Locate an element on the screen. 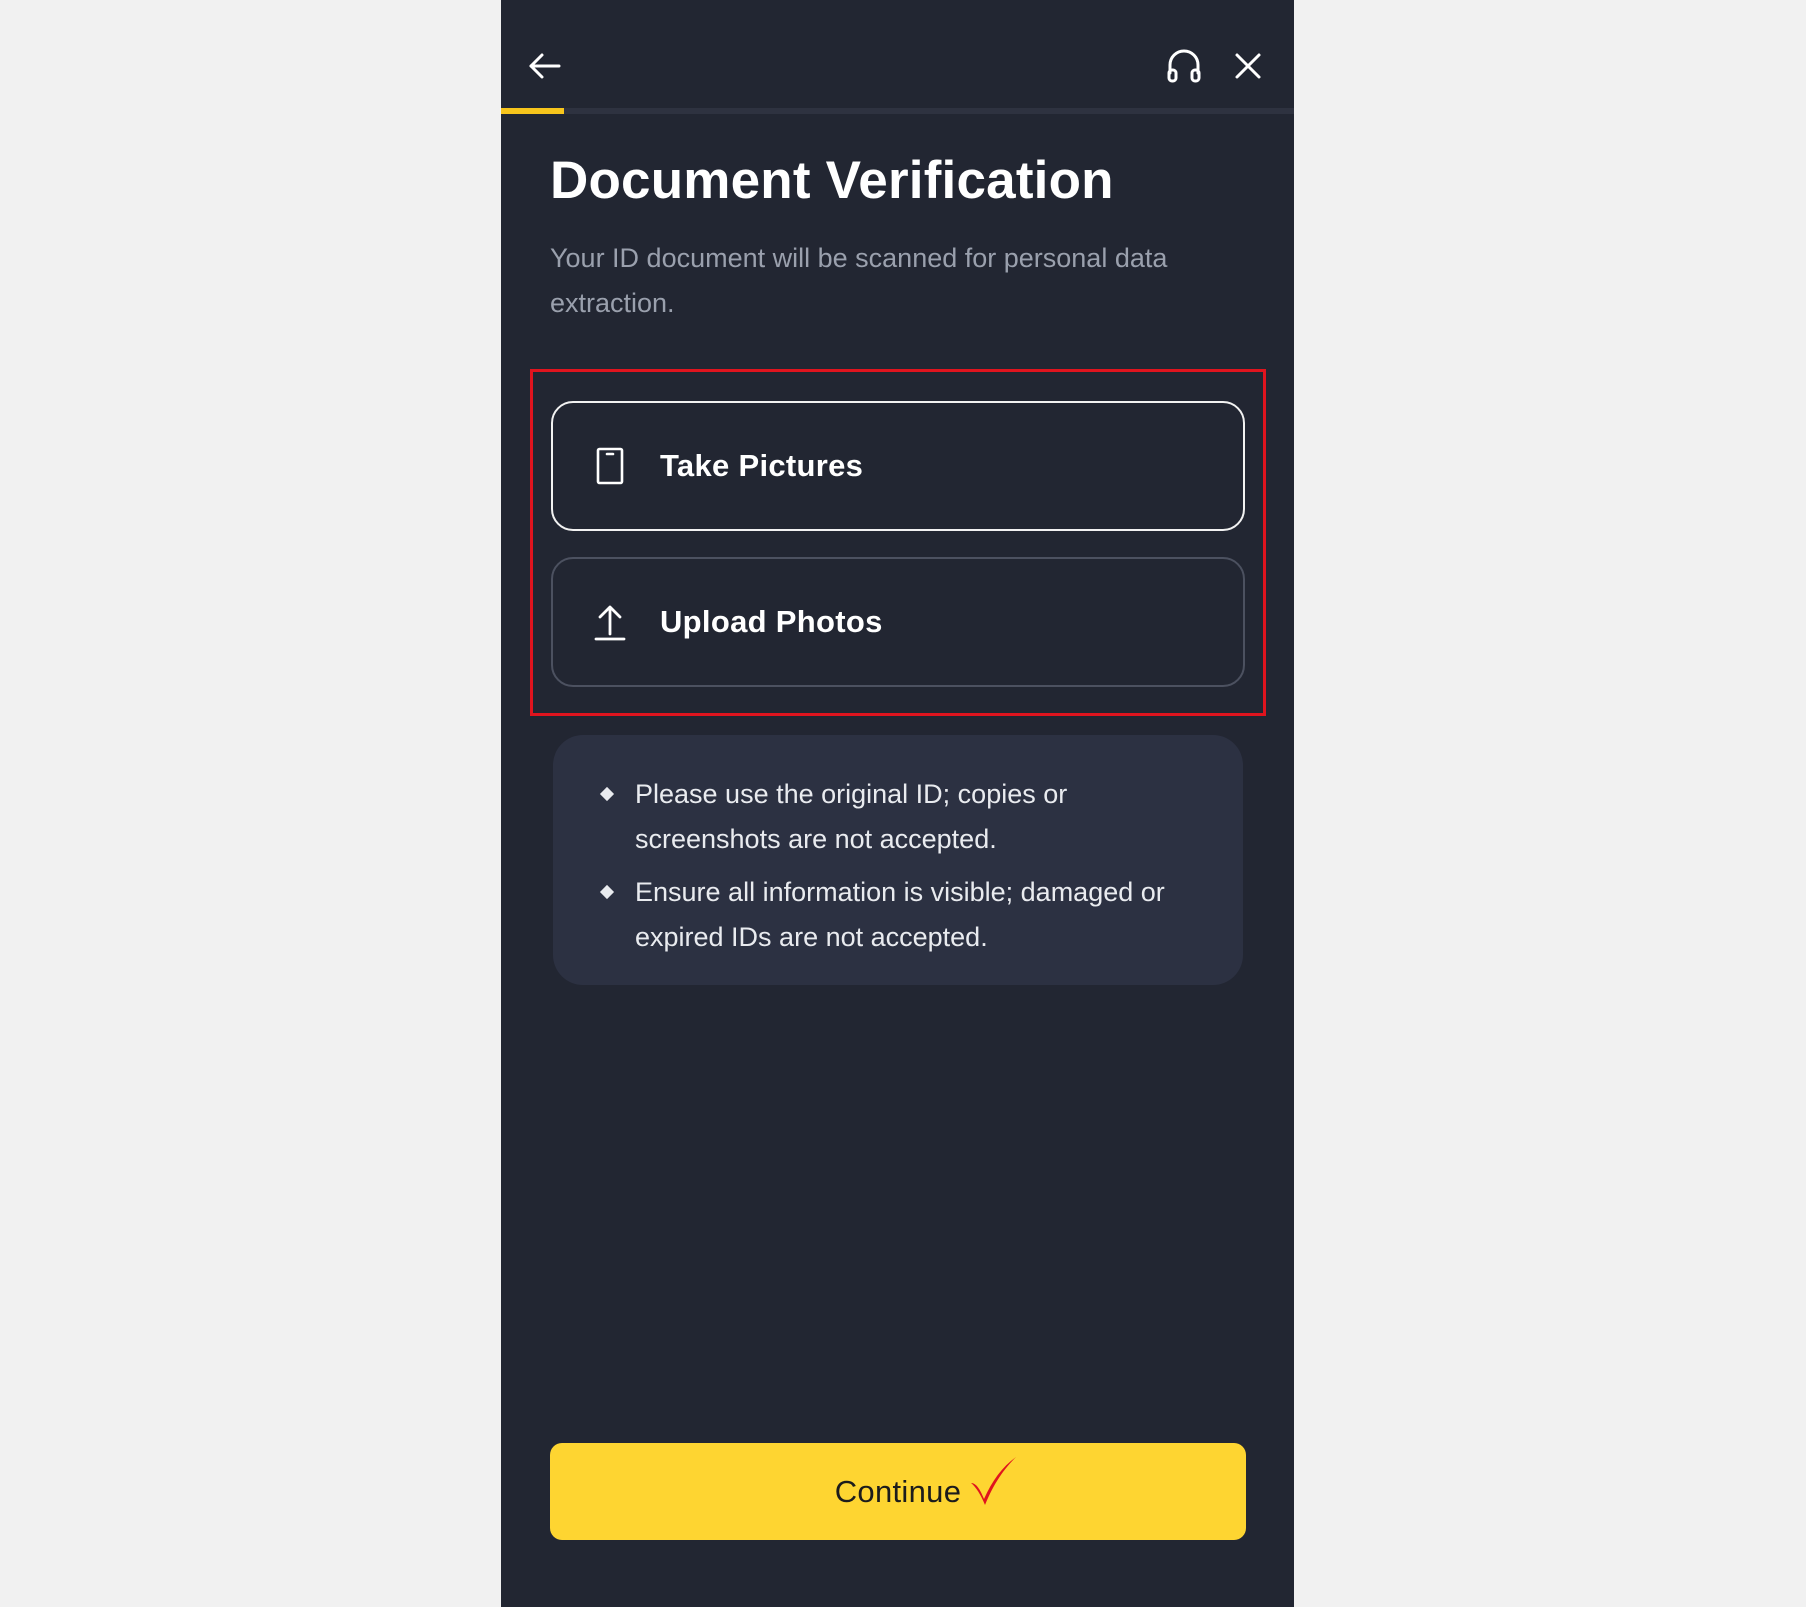  upload-photos-label: Upload Photos is located at coordinates (771, 621).